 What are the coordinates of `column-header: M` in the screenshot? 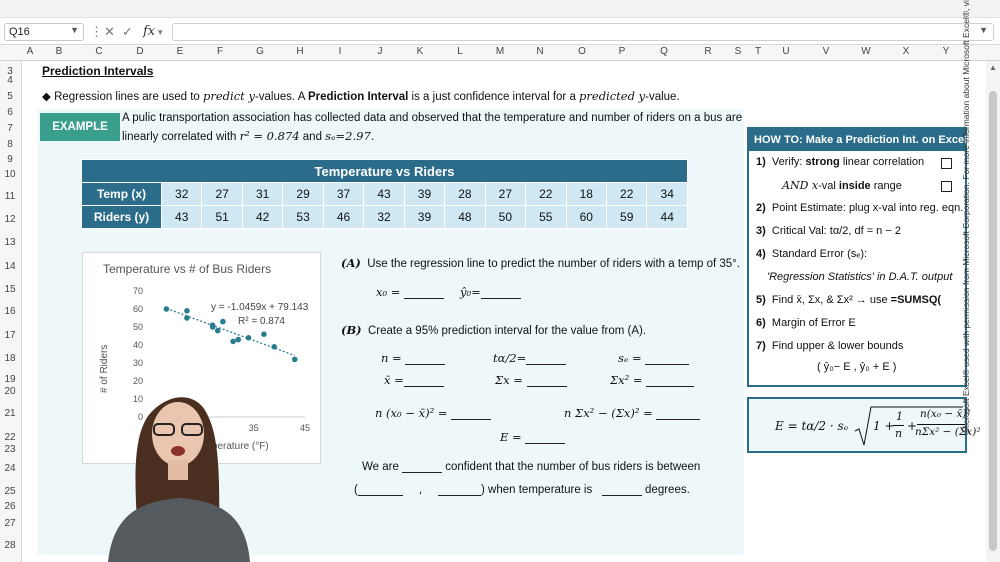 It's located at (500, 51).